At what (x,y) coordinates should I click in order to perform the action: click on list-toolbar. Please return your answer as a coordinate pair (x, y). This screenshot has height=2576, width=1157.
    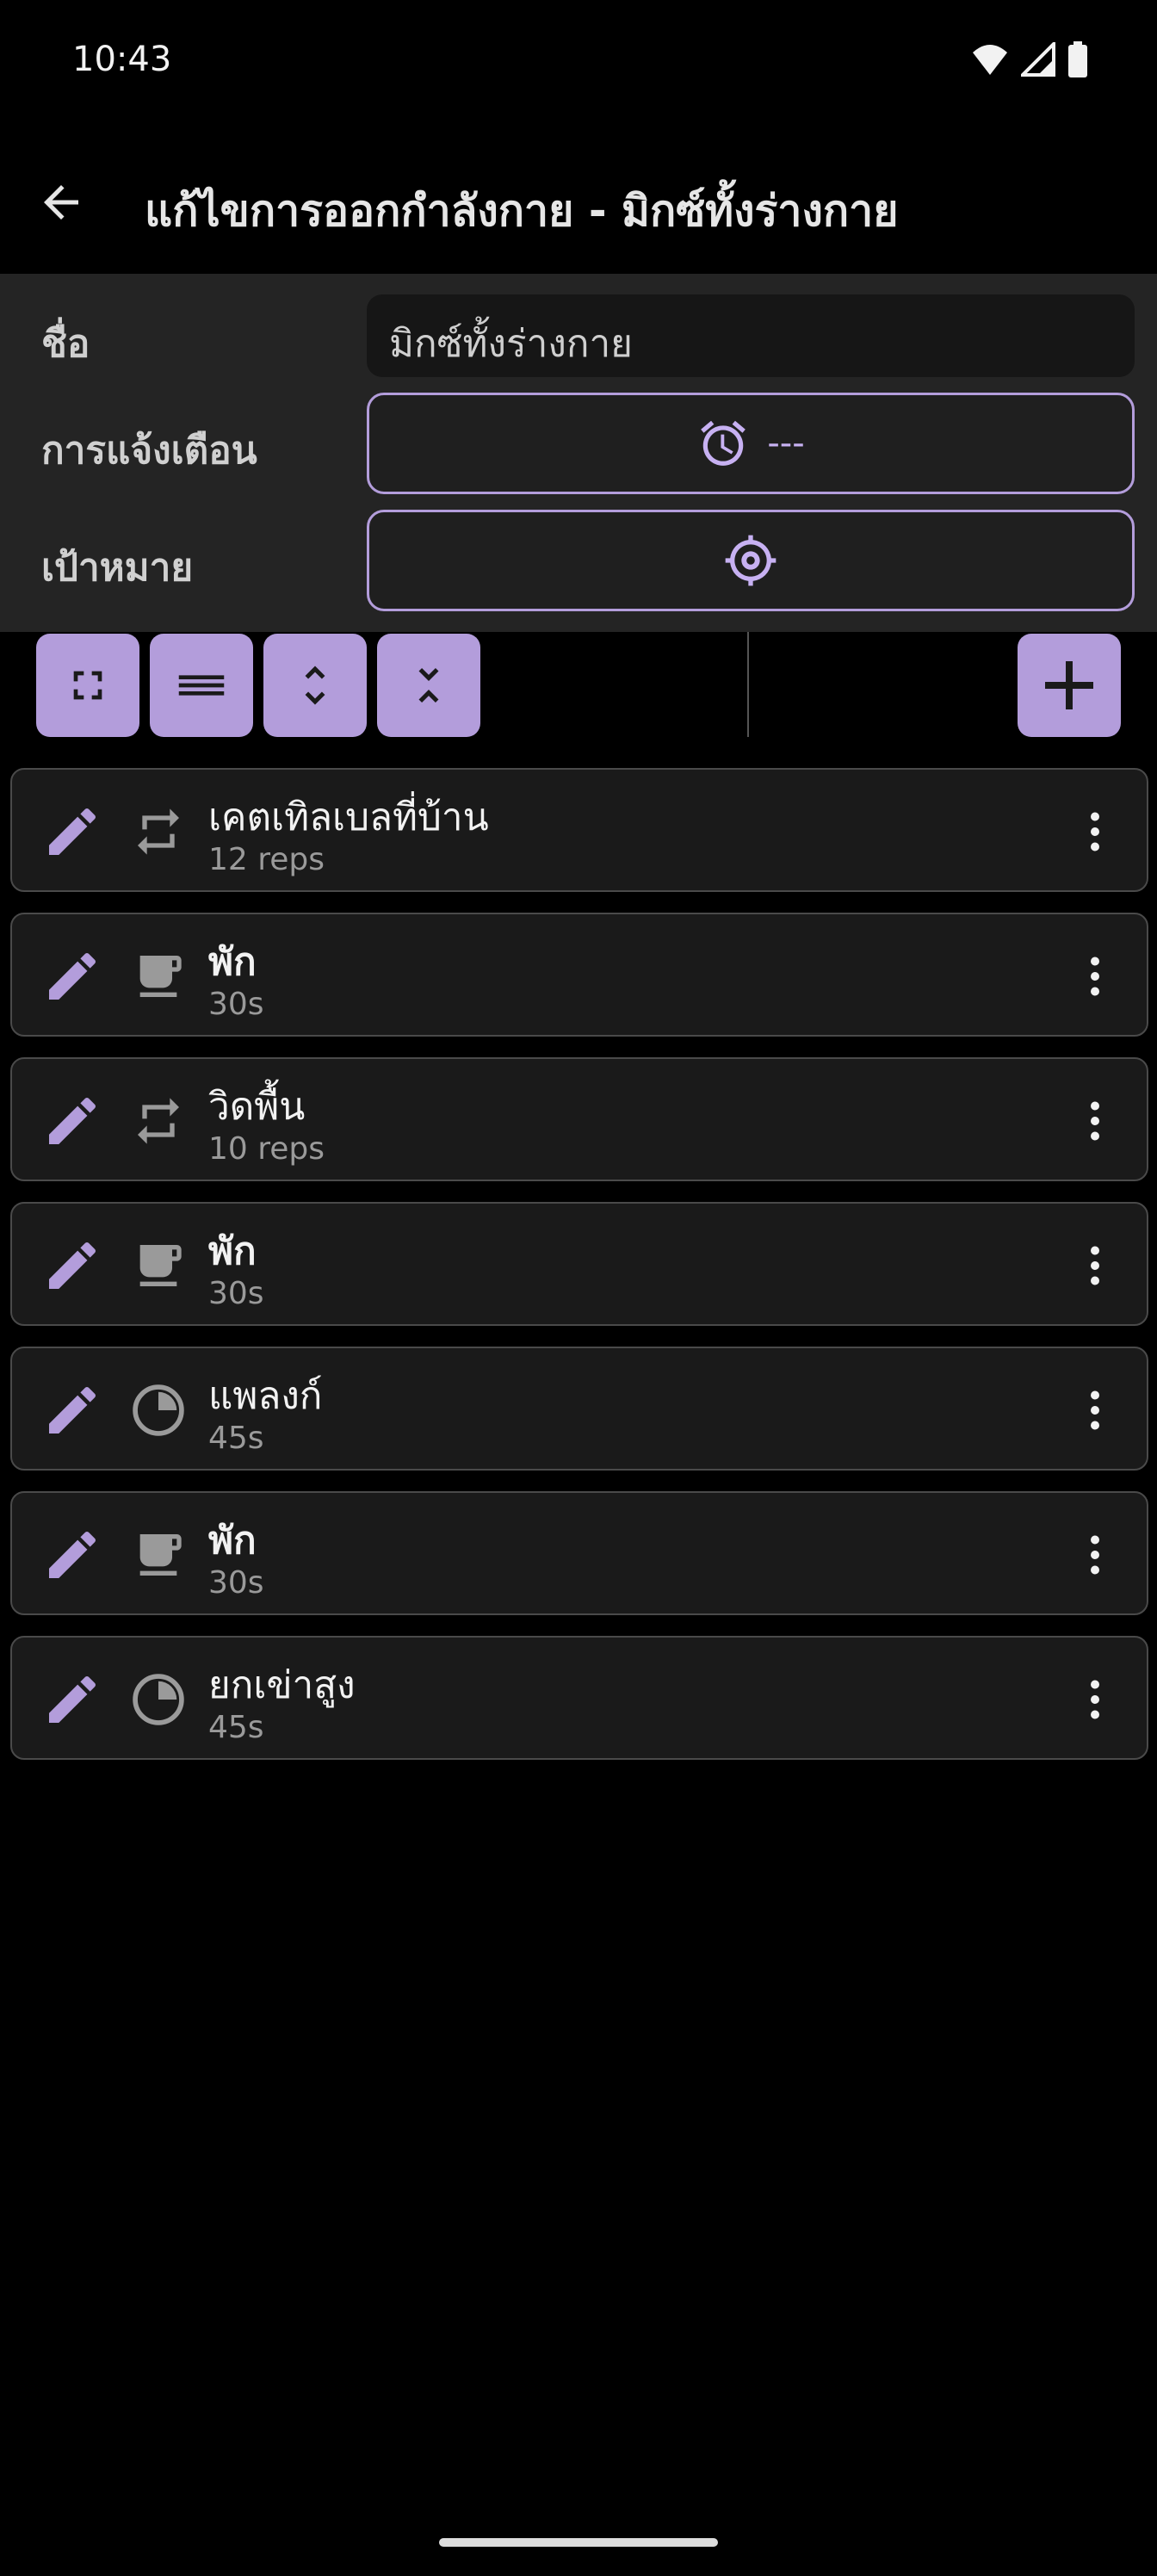
    Looking at the image, I should click on (579, 685).